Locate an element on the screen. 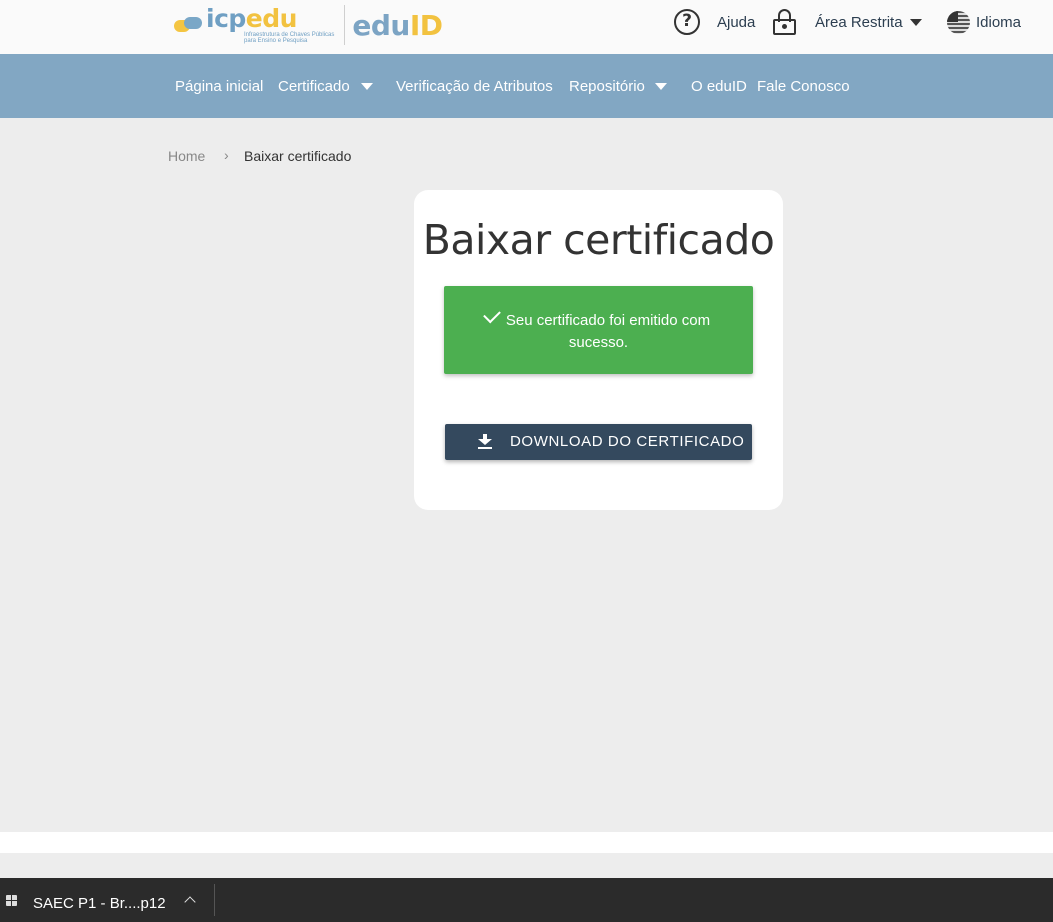  icpedu-wordmark: icpedu is located at coordinates (251, 18).